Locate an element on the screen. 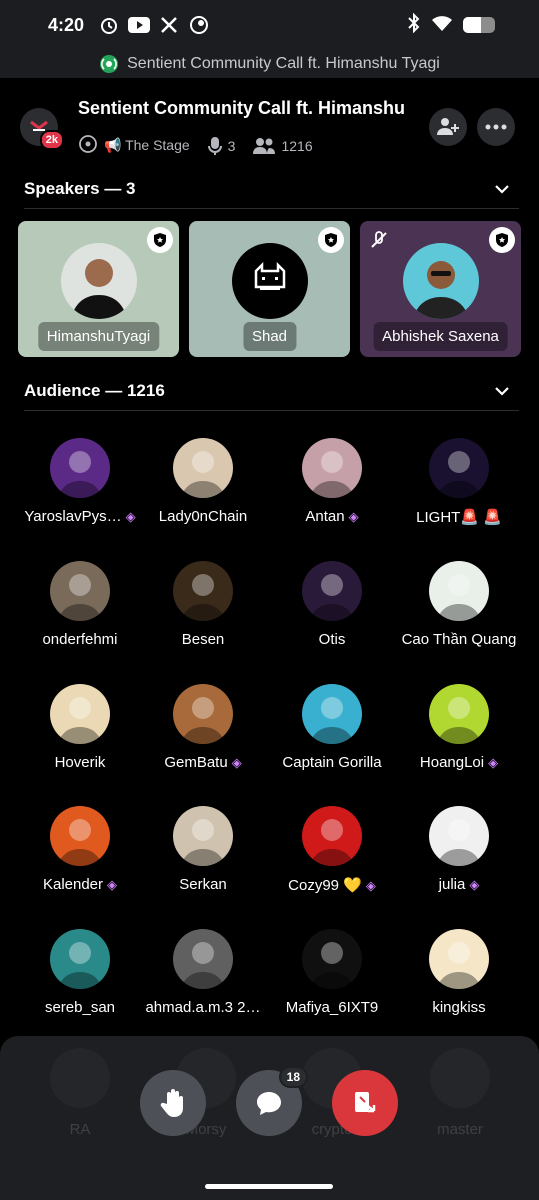 The image size is (539, 1200). audience-member: Cao Thần Quang is located at coordinates (459, 603).